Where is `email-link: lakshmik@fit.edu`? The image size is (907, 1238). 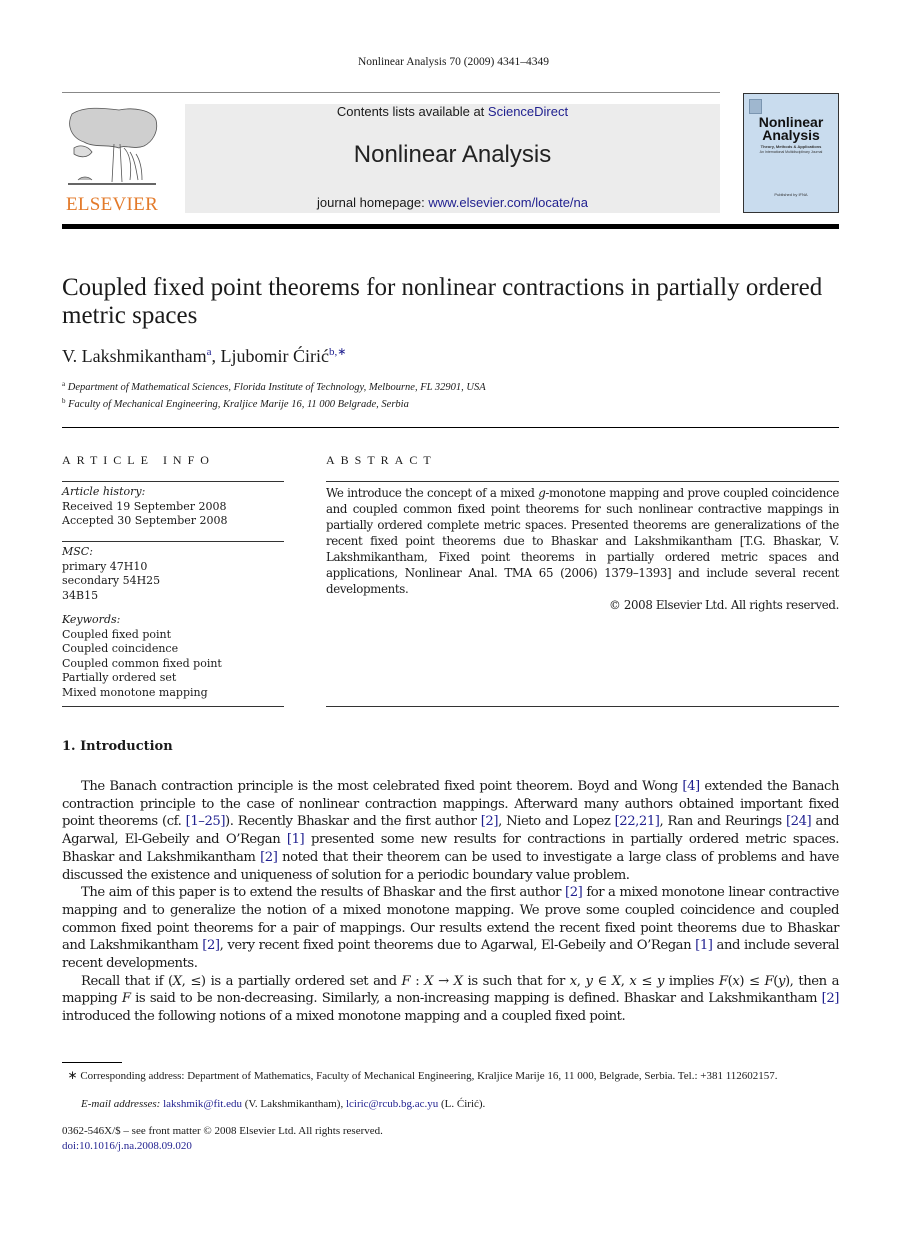 email-link: lakshmik@fit.edu is located at coordinates (202, 1104).